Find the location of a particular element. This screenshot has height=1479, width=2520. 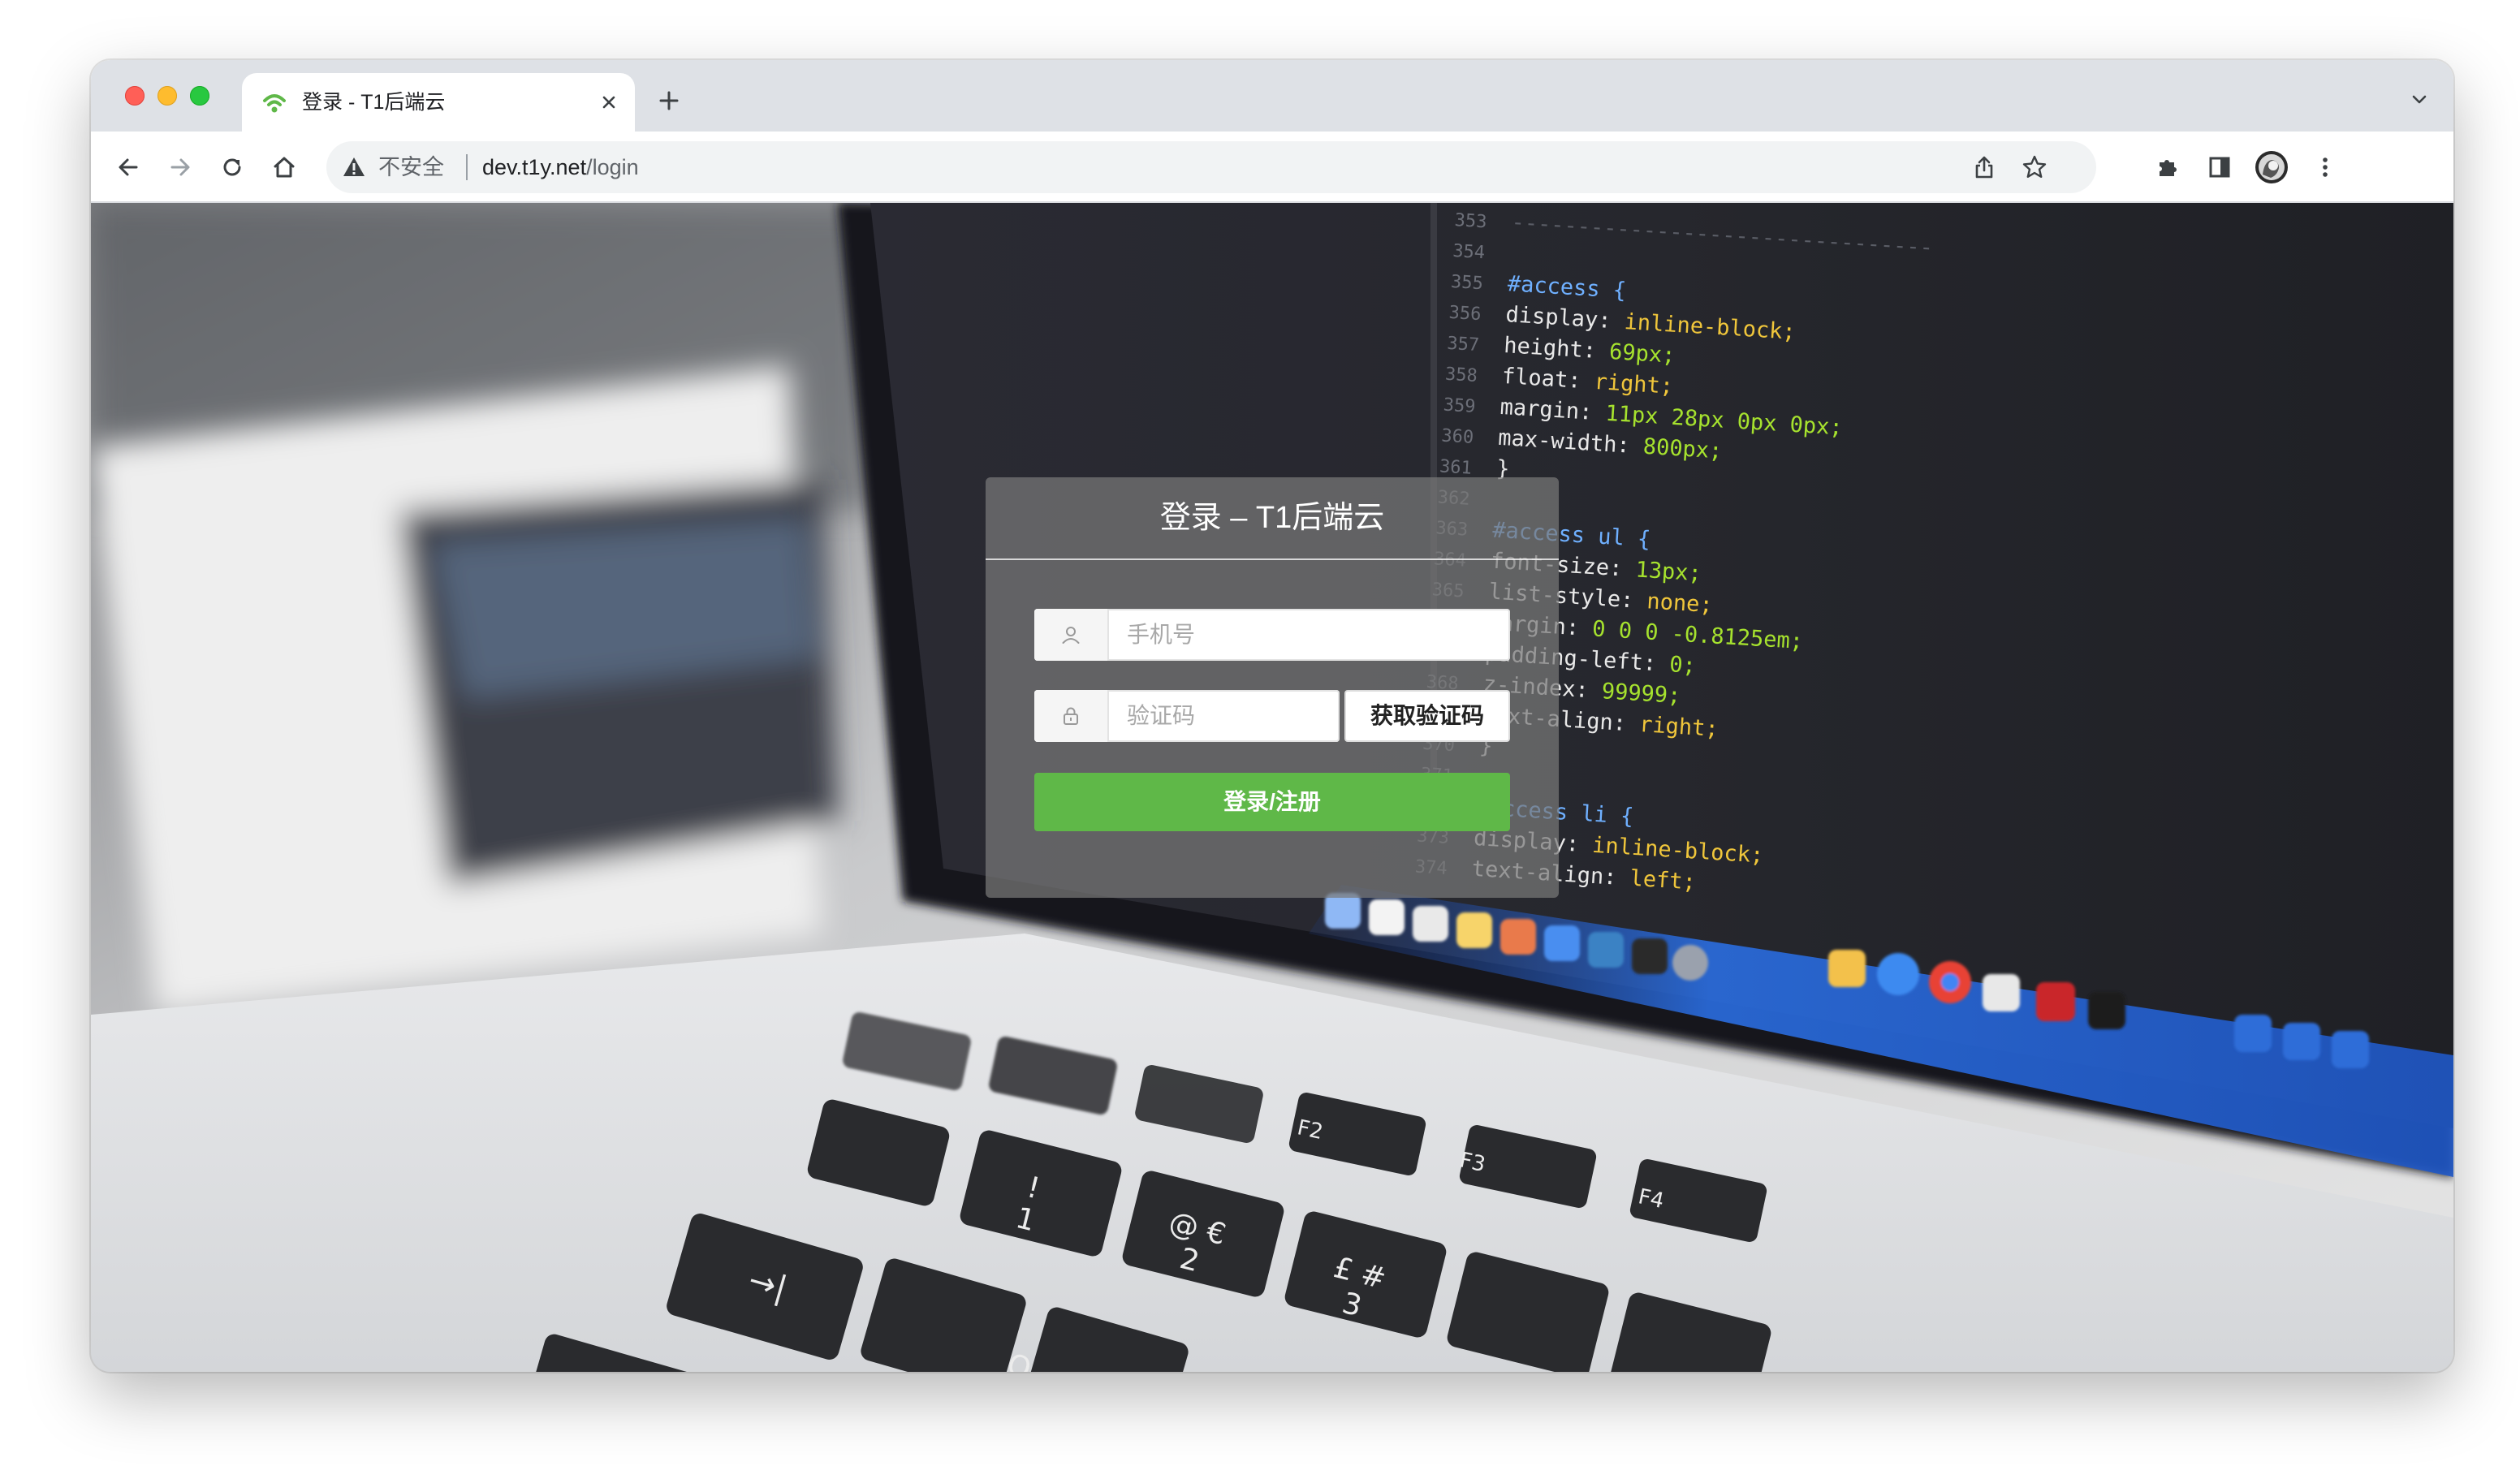

window-minimize-button is located at coordinates (167, 96).